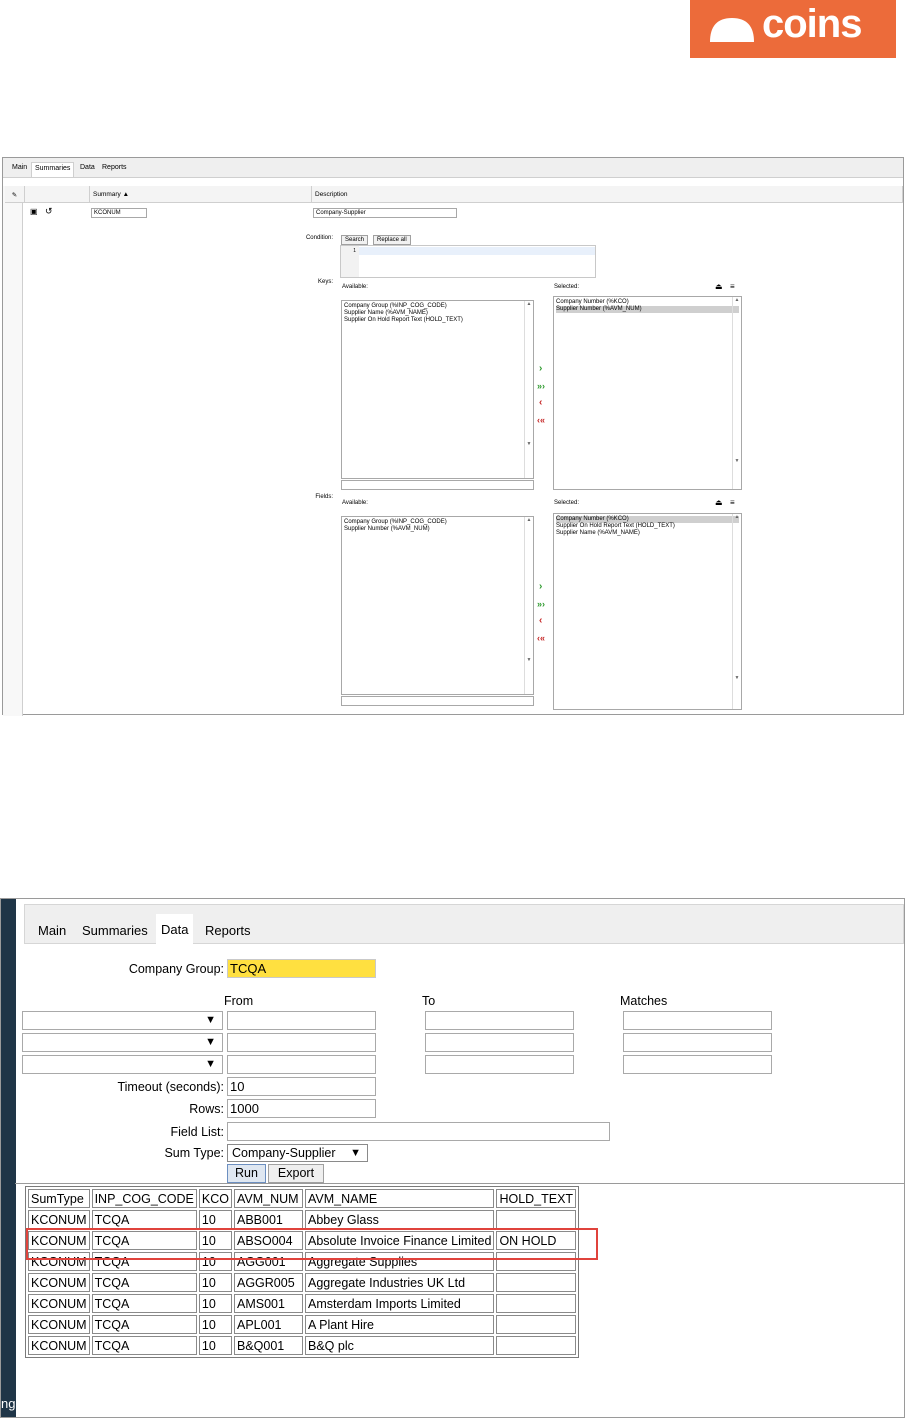  Describe the element at coordinates (301, 968) in the screenshot. I see `company-group-input: TCQA` at that location.